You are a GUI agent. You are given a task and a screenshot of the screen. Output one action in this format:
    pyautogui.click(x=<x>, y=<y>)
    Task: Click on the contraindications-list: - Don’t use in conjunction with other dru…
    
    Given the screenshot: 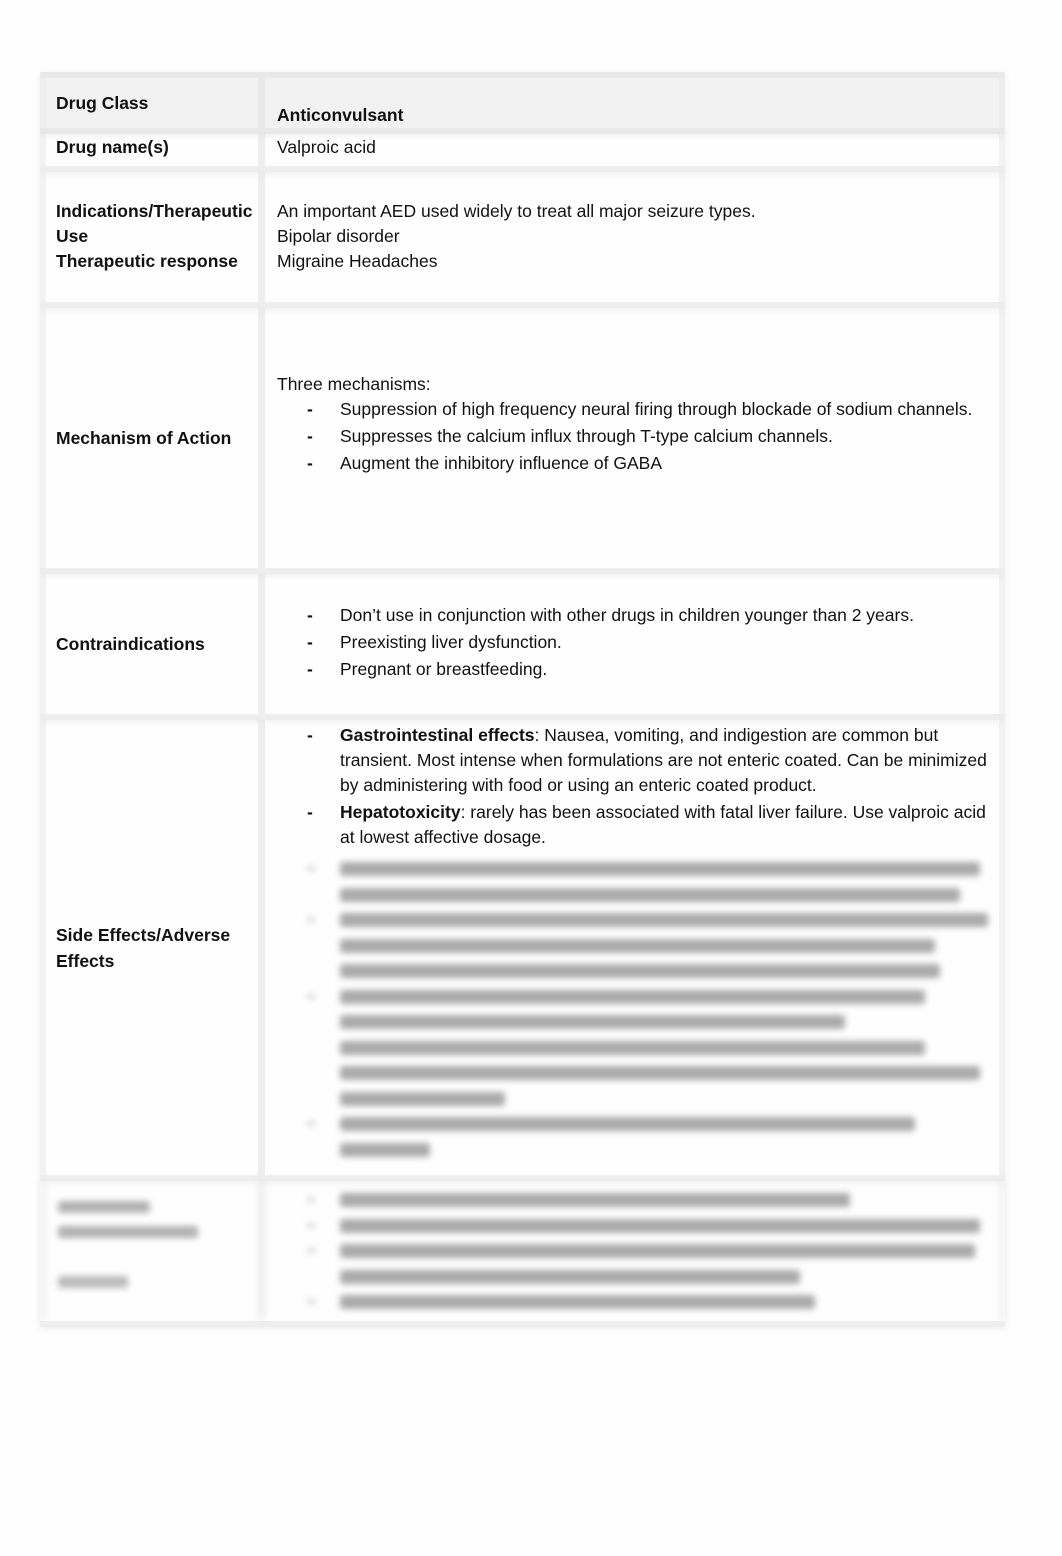 What is the action you would take?
    pyautogui.click(x=638, y=628)
    